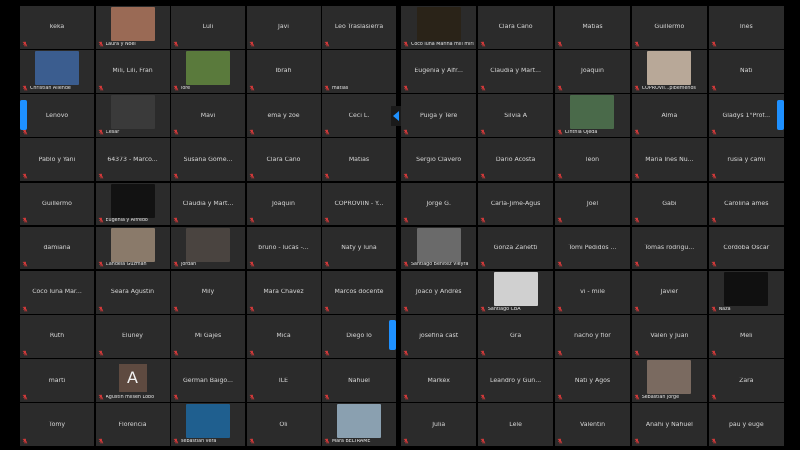  Describe the element at coordinates (439, 204) in the screenshot. I see `participant-tile: Jorge G.` at that location.